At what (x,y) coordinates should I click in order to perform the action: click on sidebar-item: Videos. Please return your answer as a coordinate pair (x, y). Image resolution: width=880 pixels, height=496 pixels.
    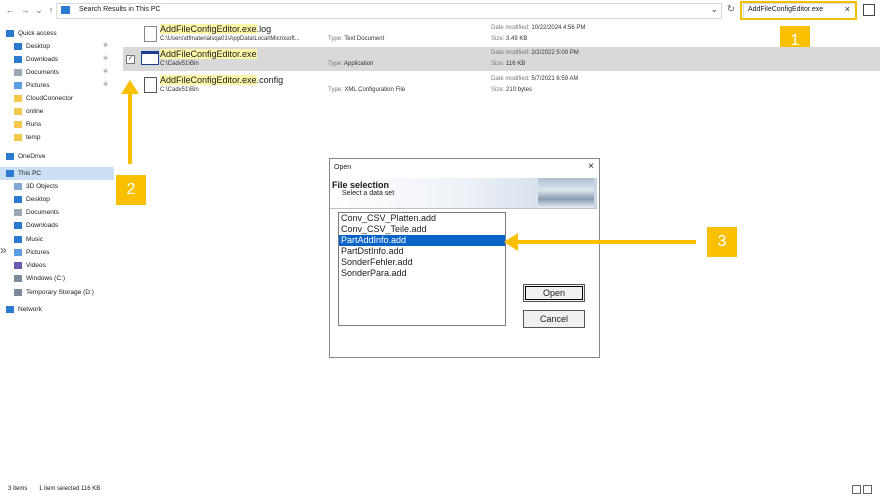
    Looking at the image, I should click on (57, 265).